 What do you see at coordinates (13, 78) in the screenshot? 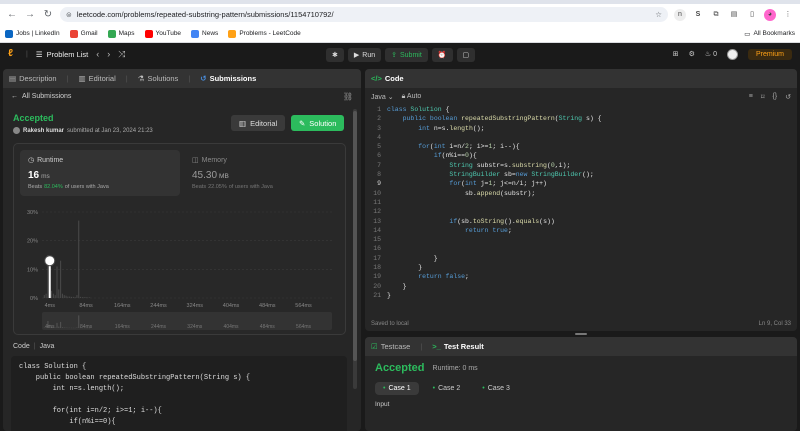
I see `description-icon: ▤` at bounding box center [13, 78].